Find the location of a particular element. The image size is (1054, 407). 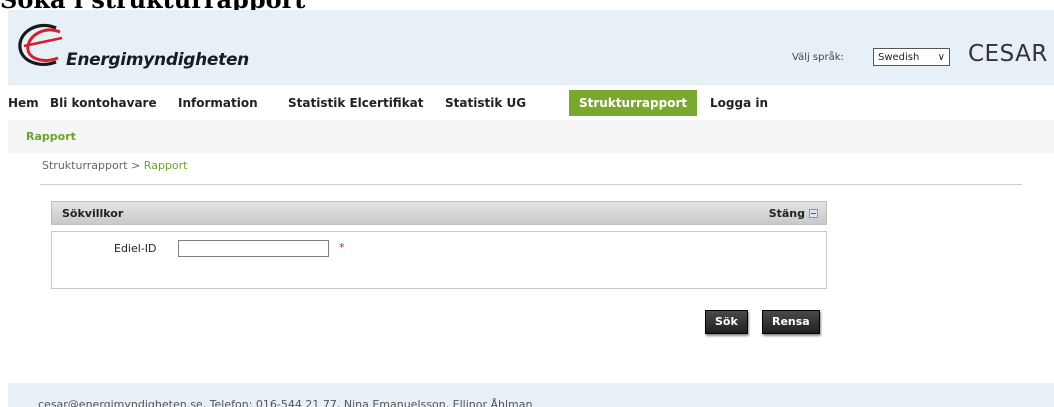

ediel-id-label: Ediel-ID is located at coordinates (135, 248).